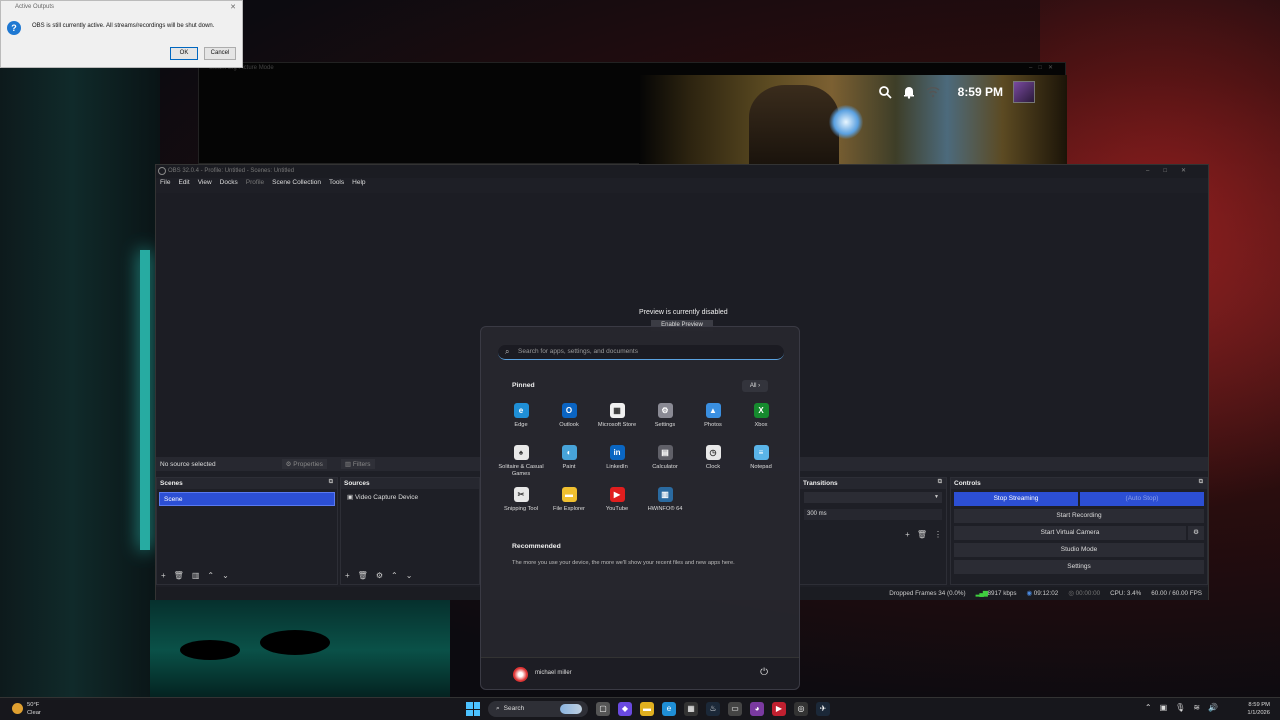 This screenshot has width=1280, height=720. Describe the element at coordinates (936, 497) in the screenshot. I see `chevron-down-icon: ▼` at that location.